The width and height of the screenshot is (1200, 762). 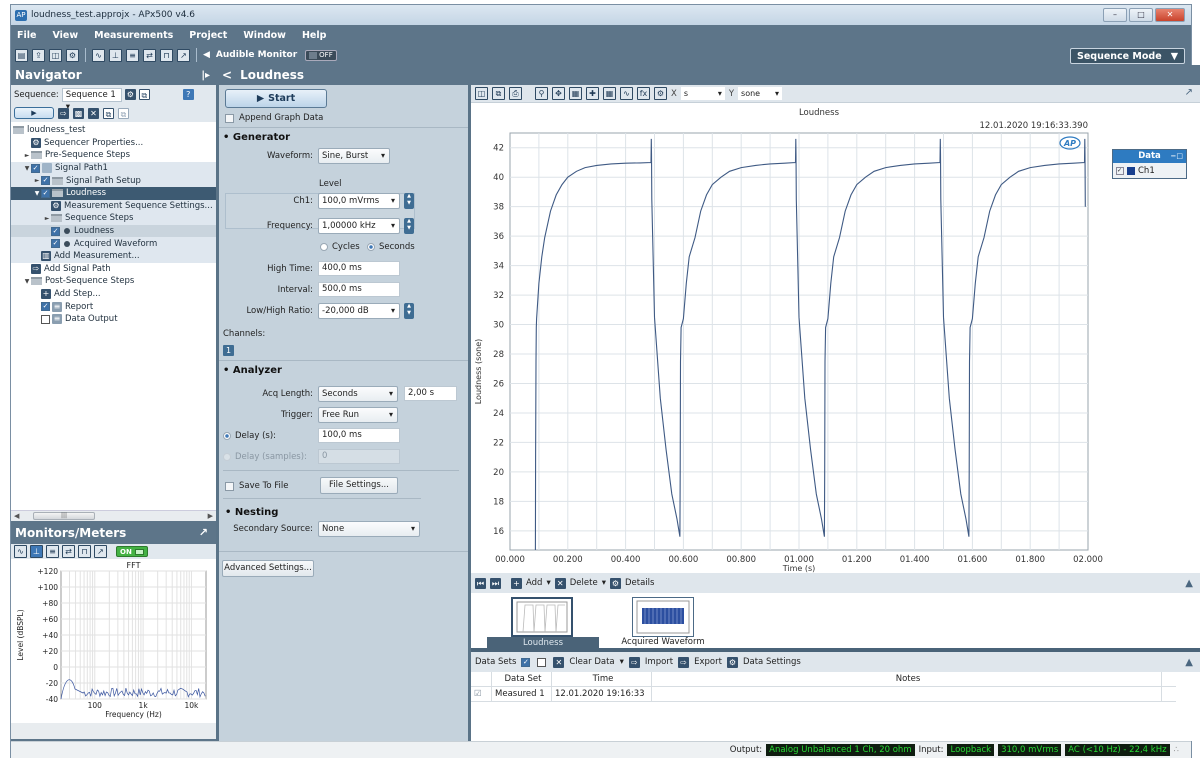 I want to click on data-settings-button: Data Settings, so click(x=772, y=662).